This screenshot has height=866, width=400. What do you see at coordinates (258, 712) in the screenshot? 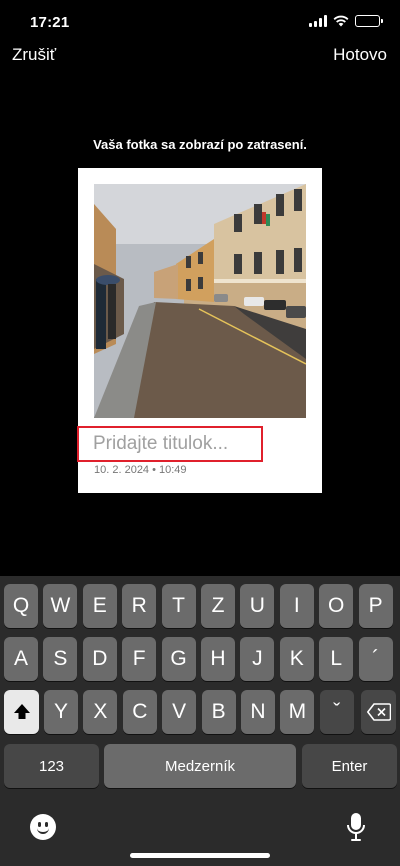
I see `key-n: N` at bounding box center [258, 712].